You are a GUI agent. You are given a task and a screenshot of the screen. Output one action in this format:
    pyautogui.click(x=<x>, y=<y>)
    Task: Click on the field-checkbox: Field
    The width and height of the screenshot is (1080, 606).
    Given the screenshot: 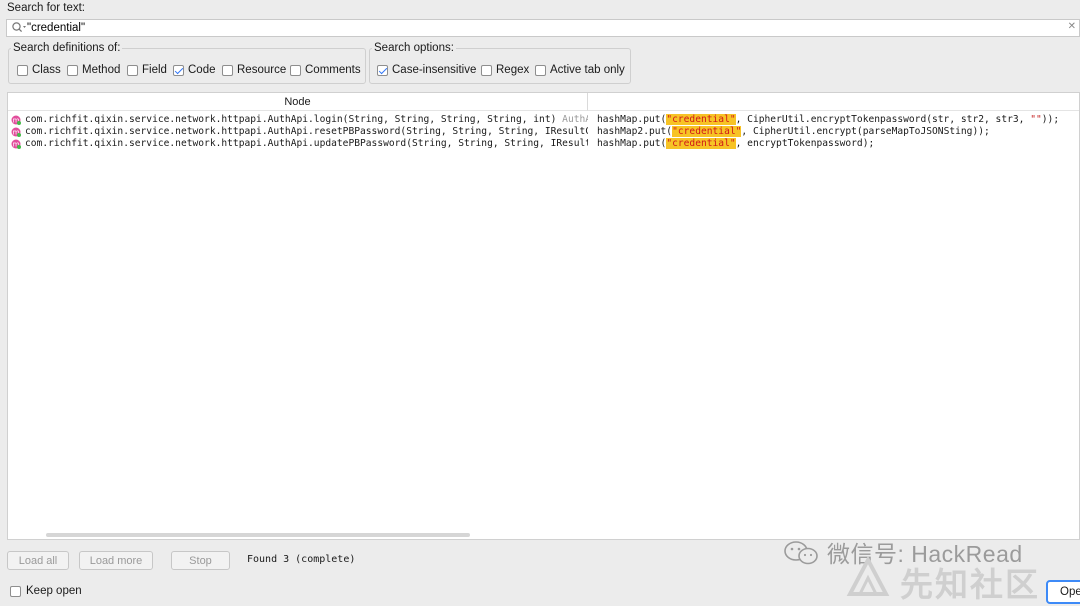 What is the action you would take?
    pyautogui.click(x=147, y=70)
    